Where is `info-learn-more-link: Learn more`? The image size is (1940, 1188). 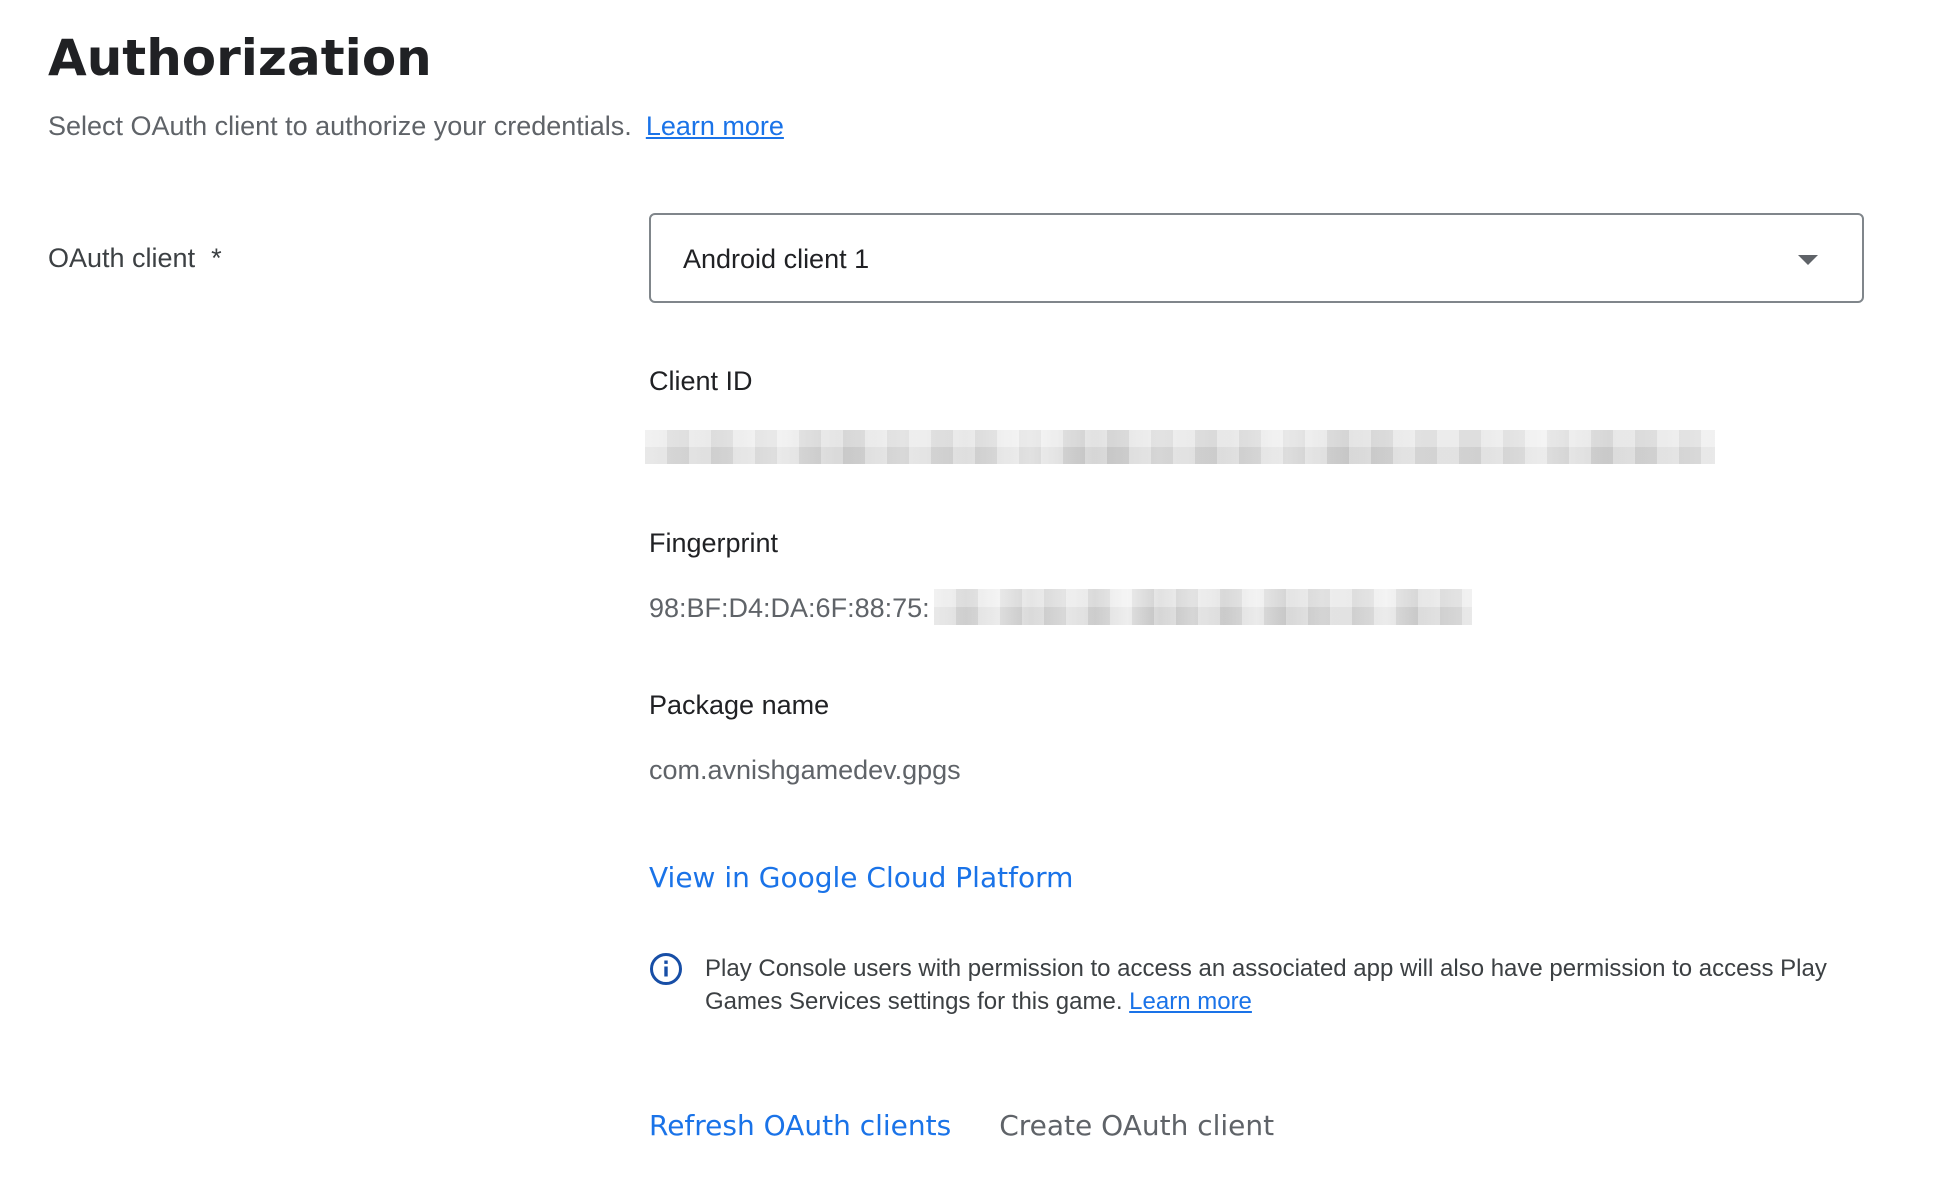
info-learn-more-link: Learn more is located at coordinates (1190, 1001).